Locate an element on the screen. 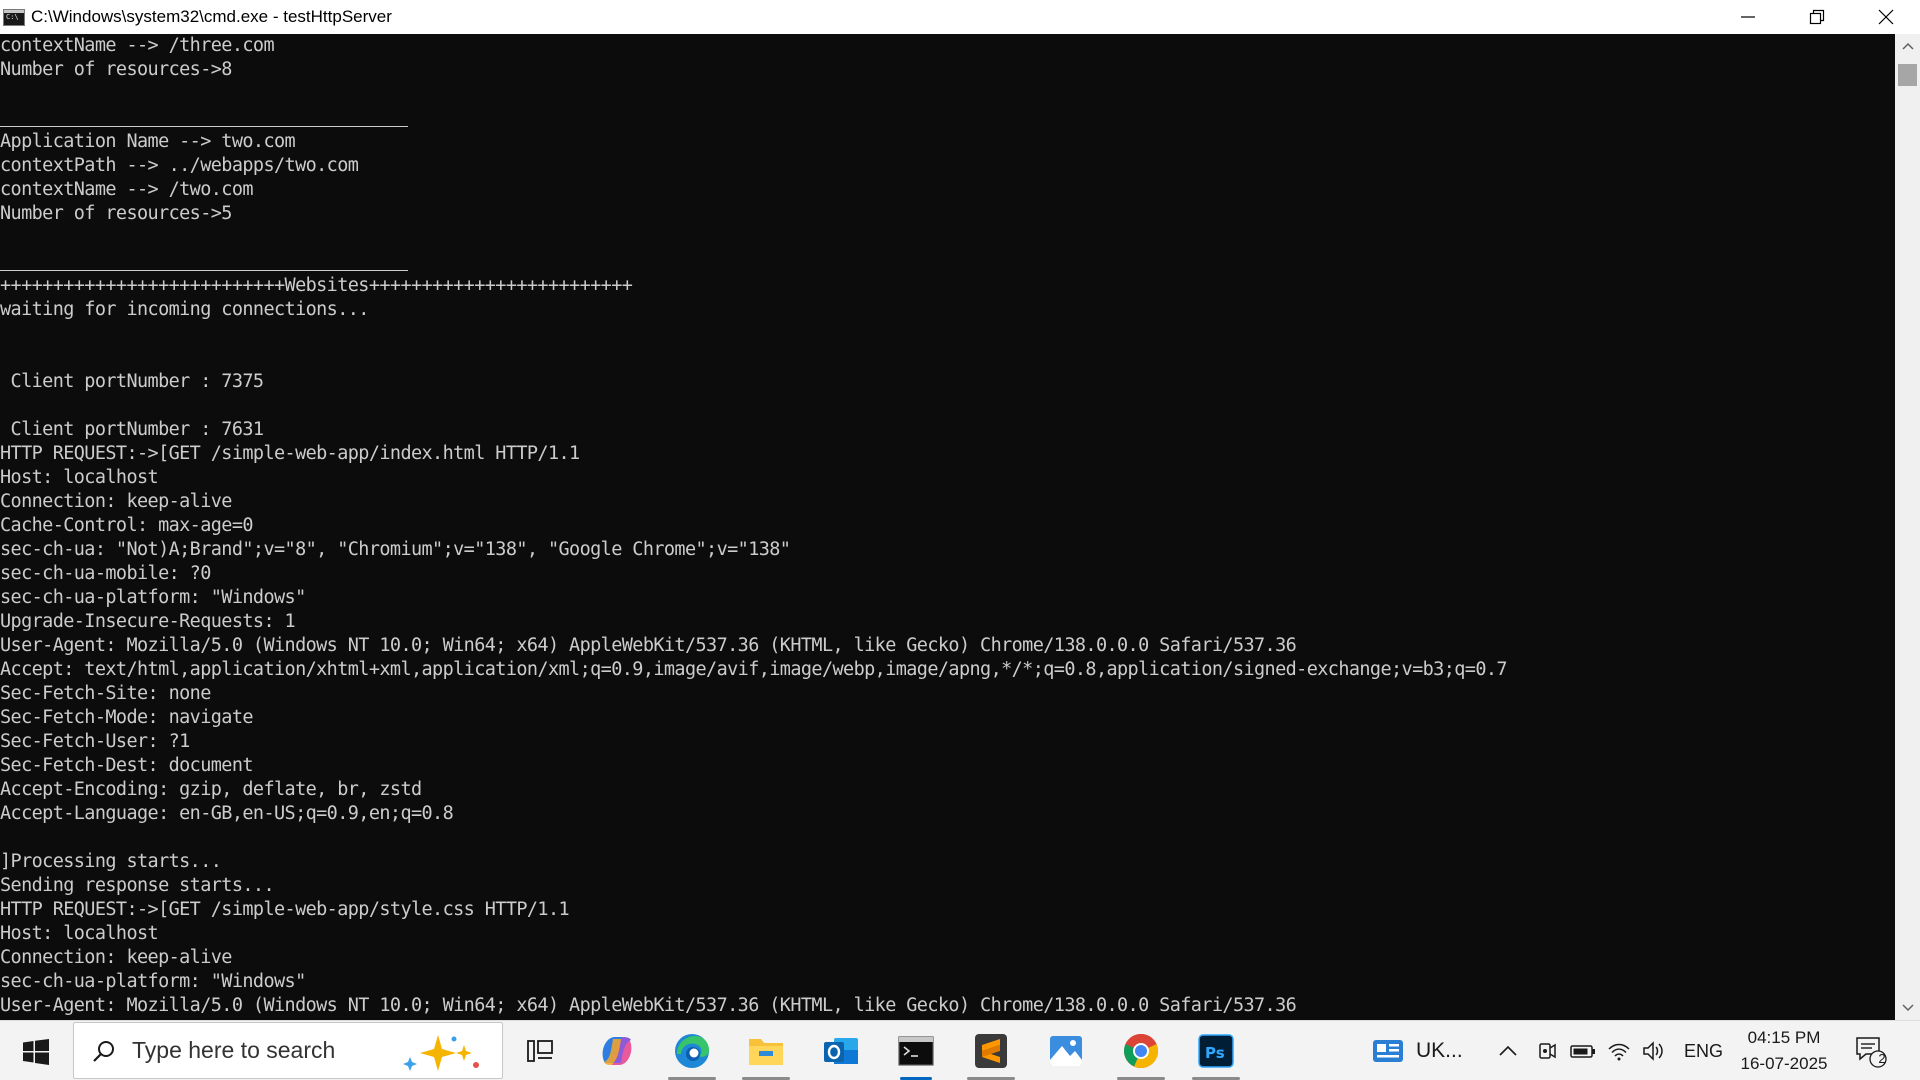 This screenshot has width=1920, height=1080. clock-date: 16-07-2025 is located at coordinates (1784, 1063).